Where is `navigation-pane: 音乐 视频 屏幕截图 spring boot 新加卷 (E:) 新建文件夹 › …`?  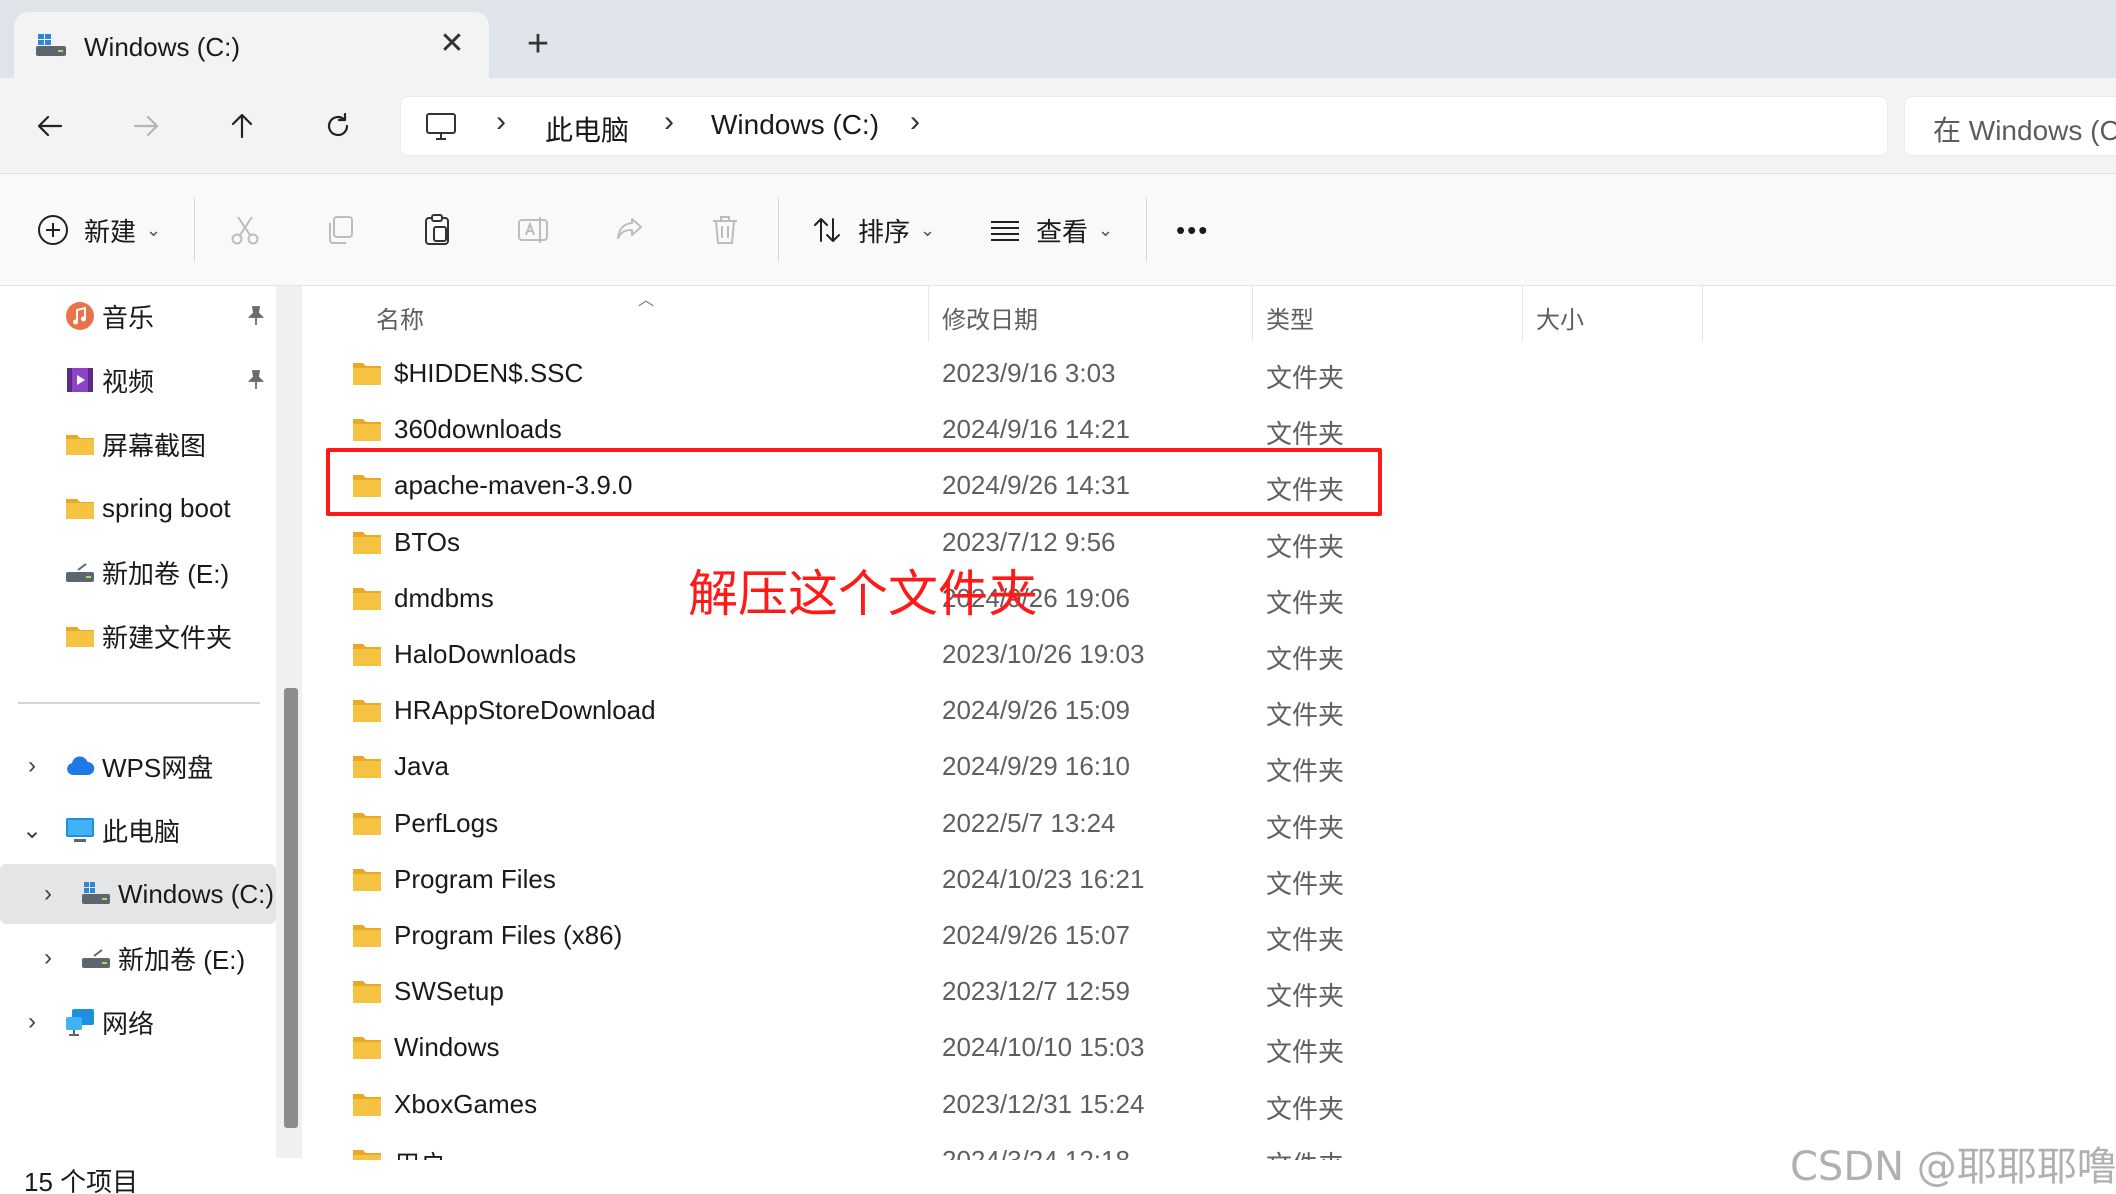 navigation-pane: 音乐 视频 屏幕截图 spring boot 新加卷 (E:) 新建文件夹 › … is located at coordinates (155, 722).